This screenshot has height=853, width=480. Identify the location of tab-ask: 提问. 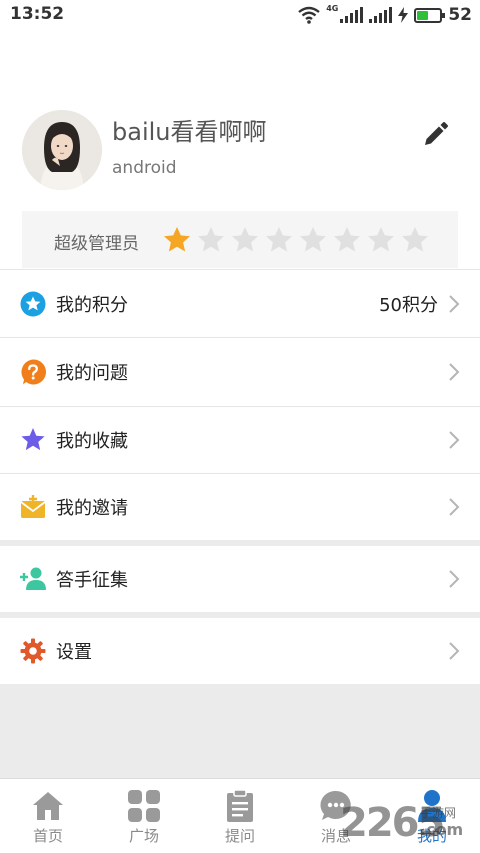
(240, 816).